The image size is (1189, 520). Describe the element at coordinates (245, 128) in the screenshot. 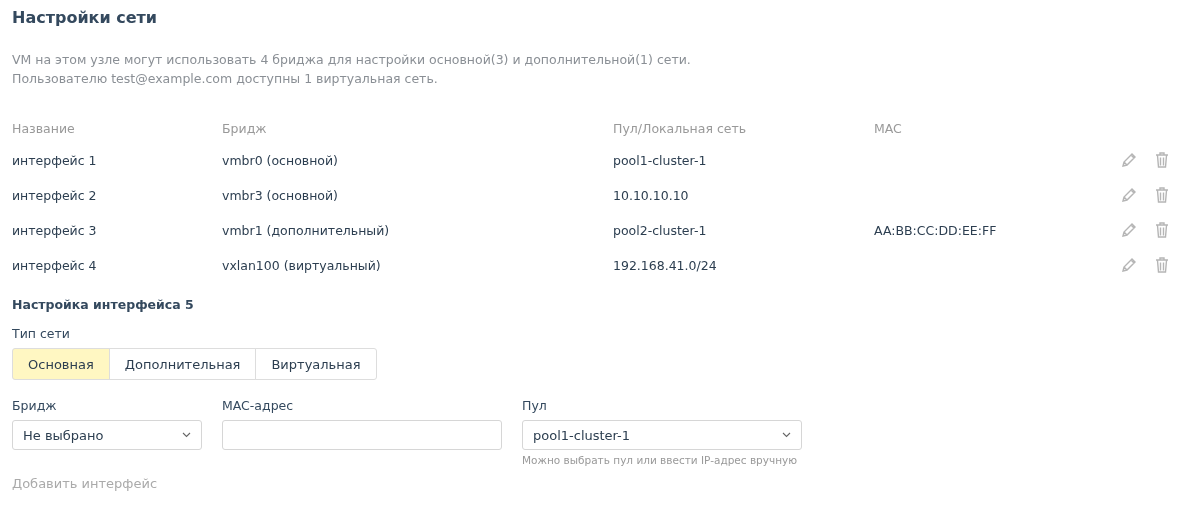

I see `column-header: Бридж` at that location.